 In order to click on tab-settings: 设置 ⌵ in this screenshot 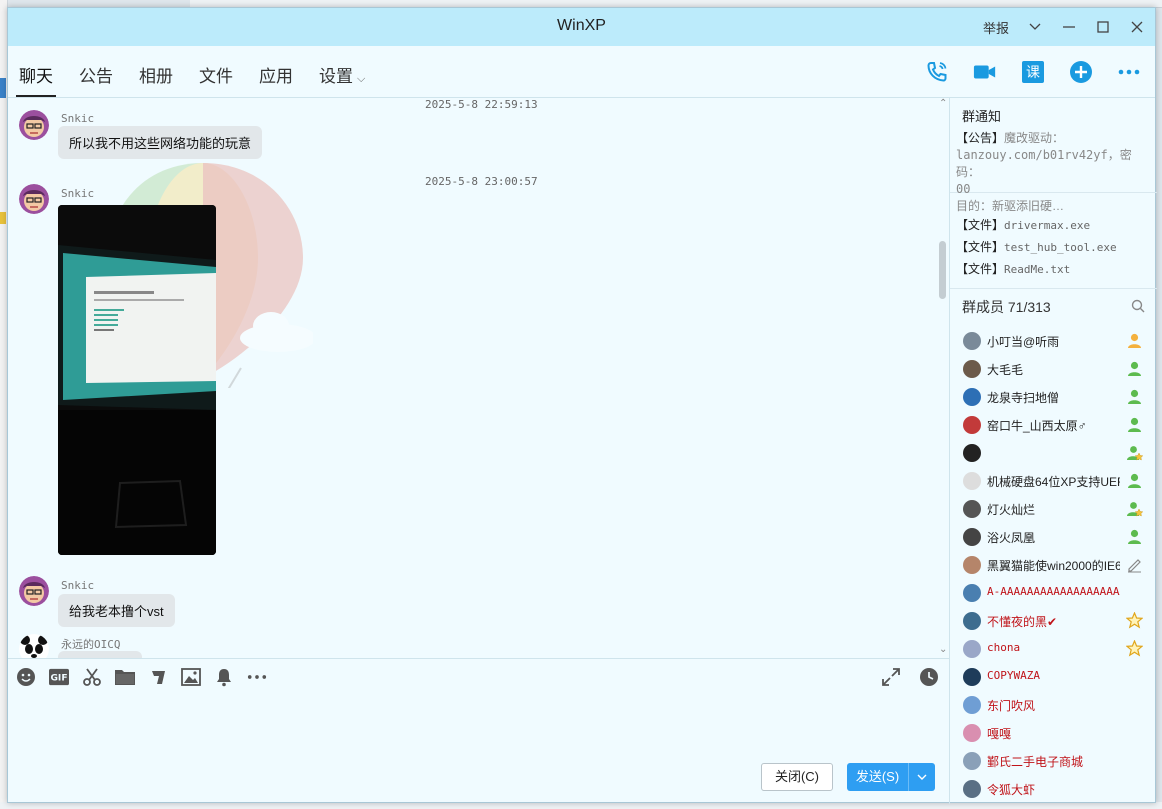, I will do `click(342, 79)`.